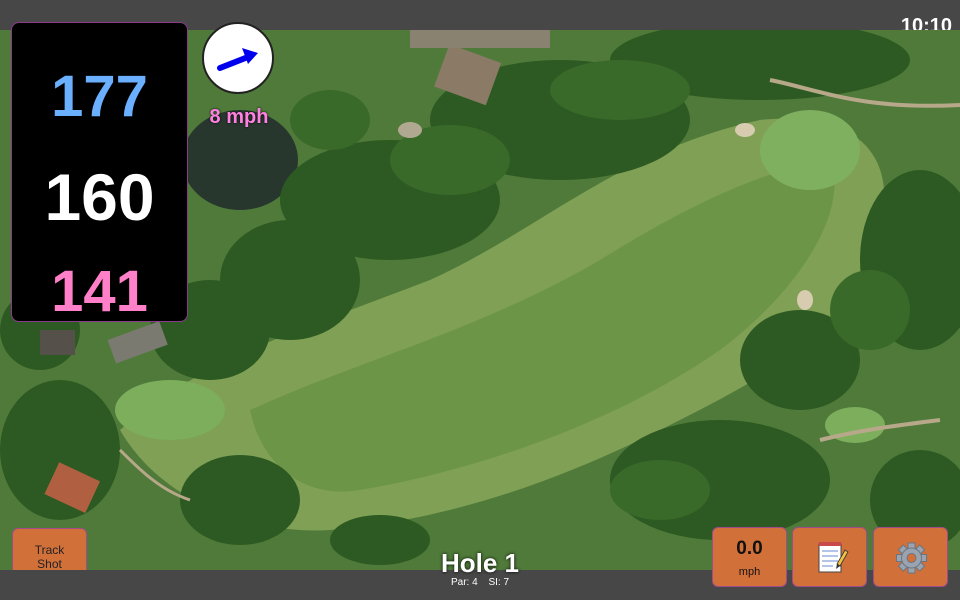 The width and height of the screenshot is (960, 600). I want to click on gear-icon, so click(911, 558).